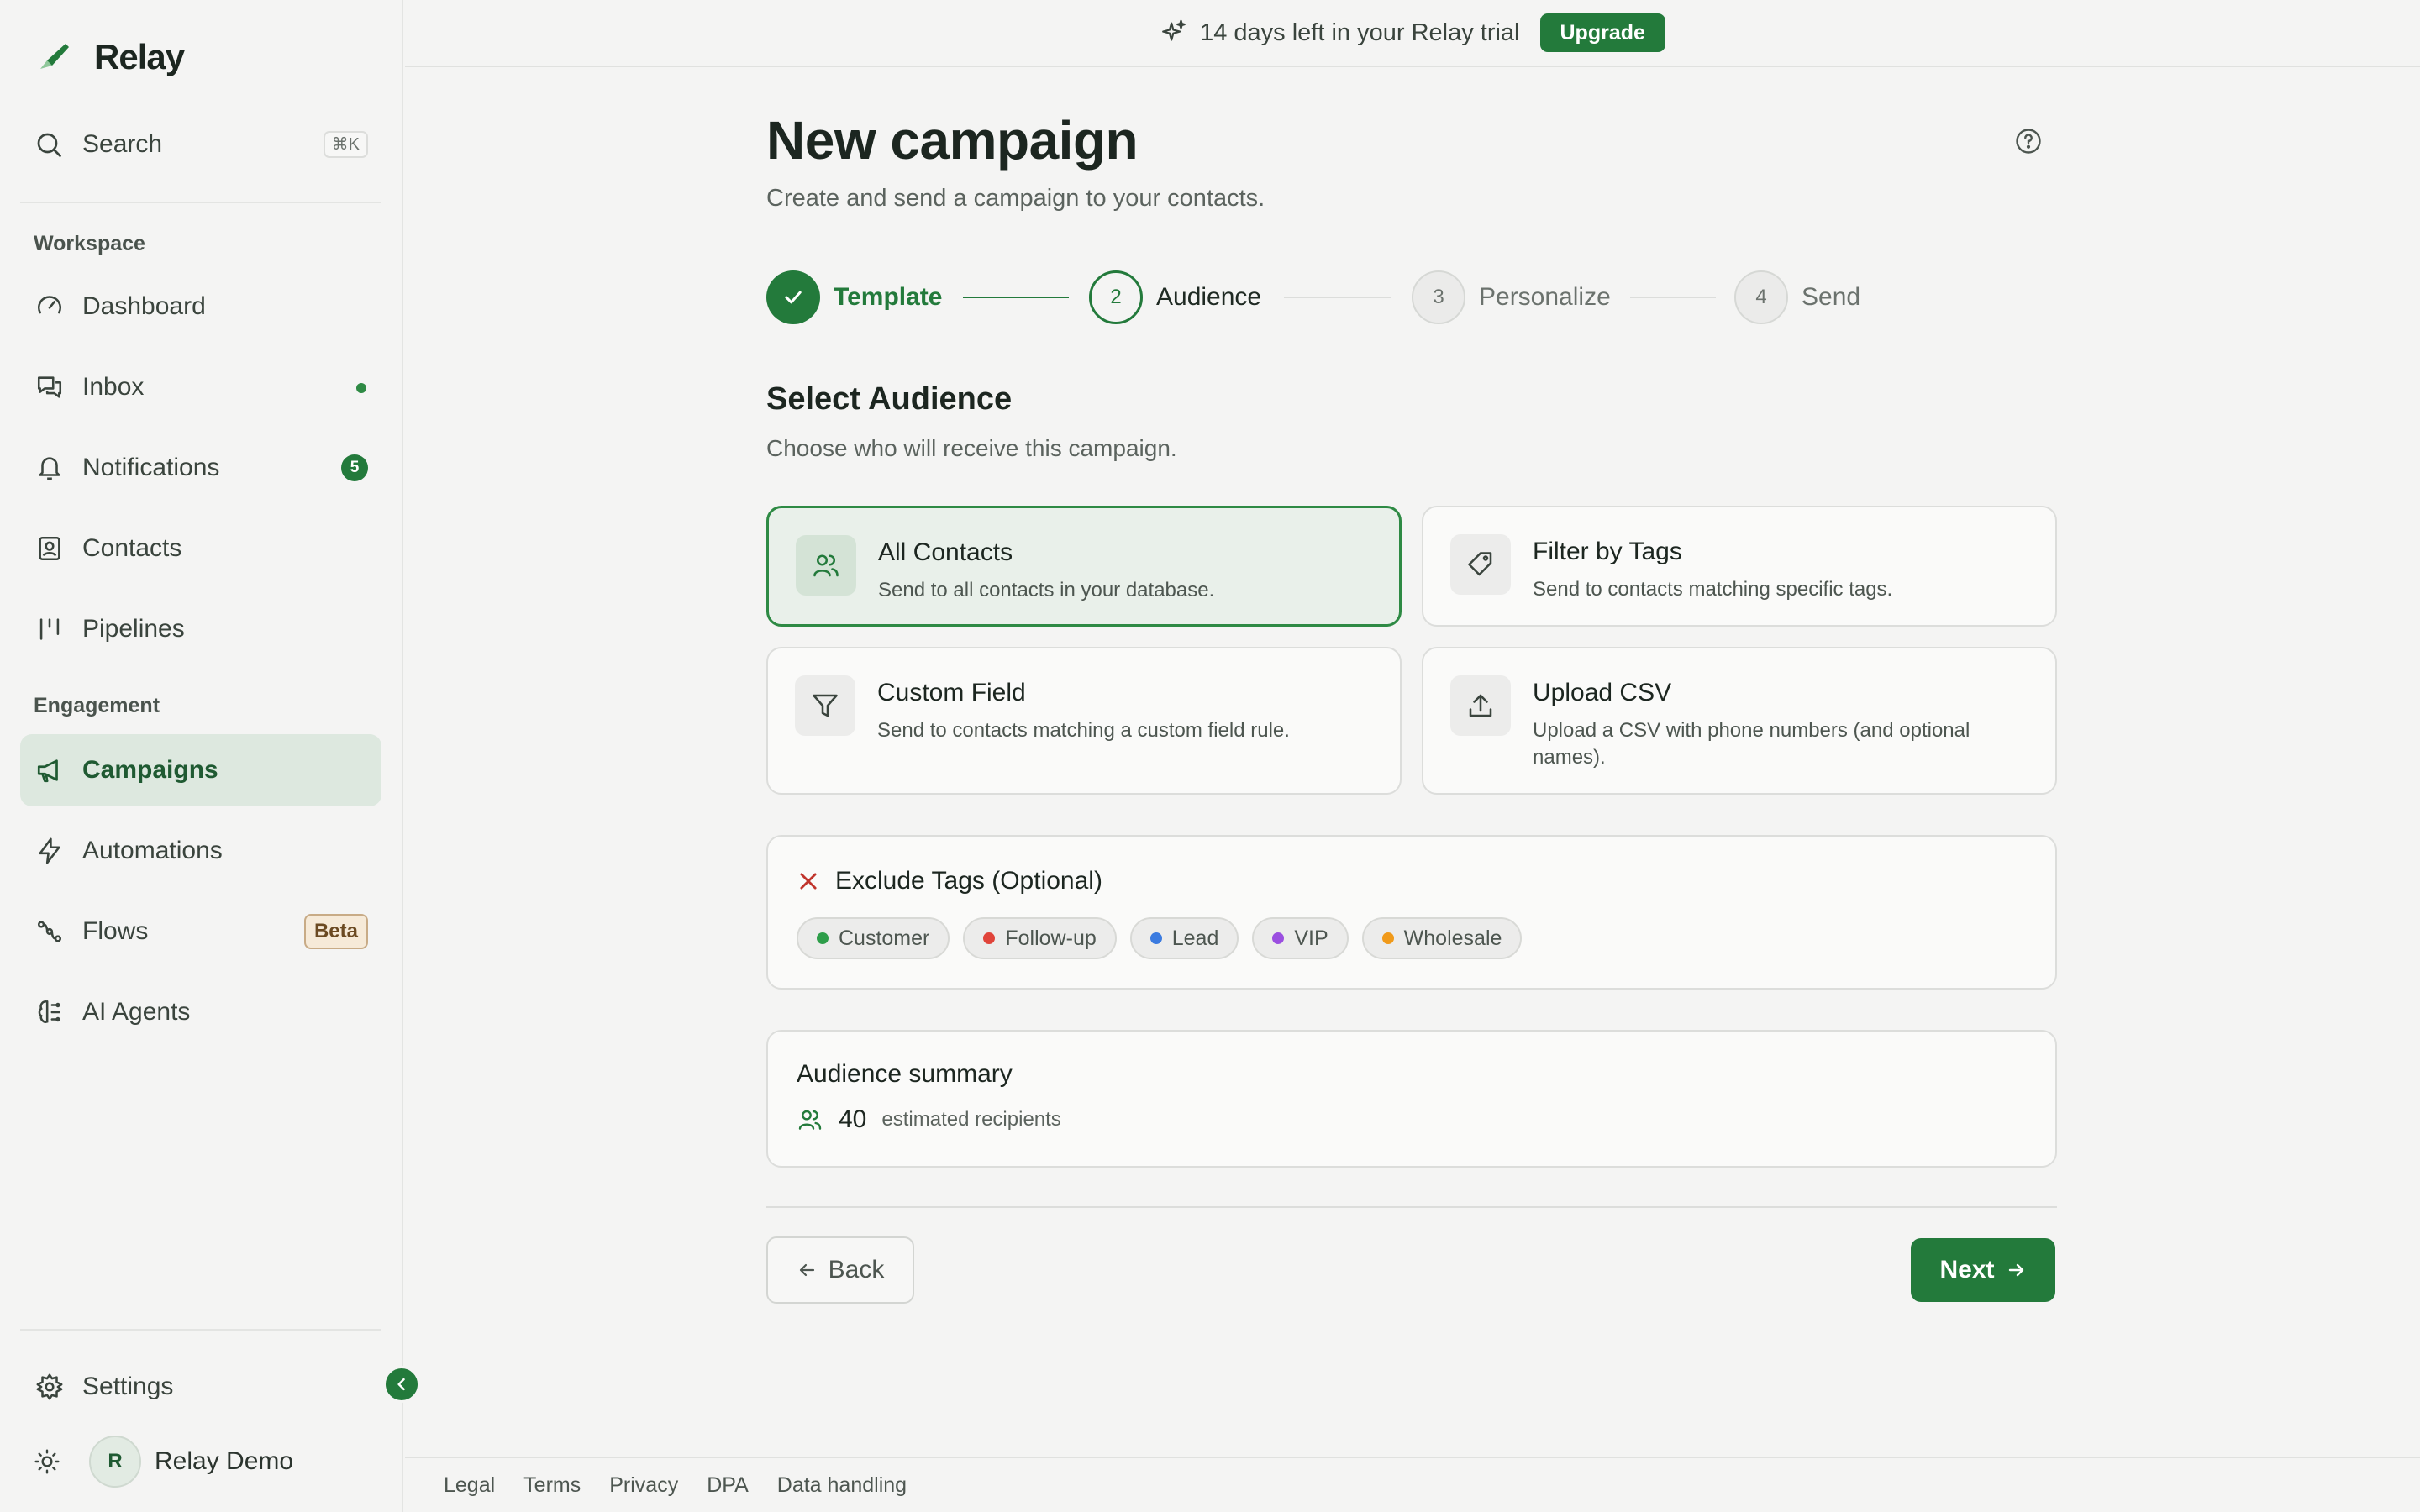 Image resolution: width=2420 pixels, height=1512 pixels. I want to click on close-icon, so click(809, 881).